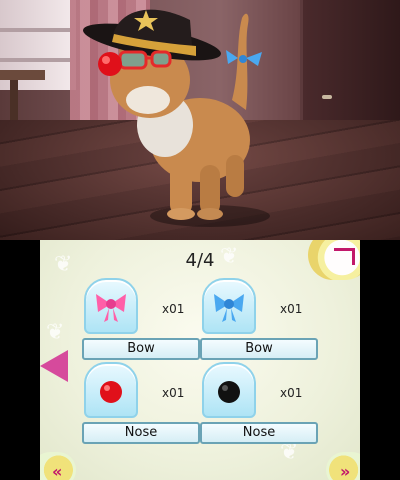 Image resolution: width=400 pixels, height=480 pixels. I want to click on page-indicator: 4/4, so click(200, 260).